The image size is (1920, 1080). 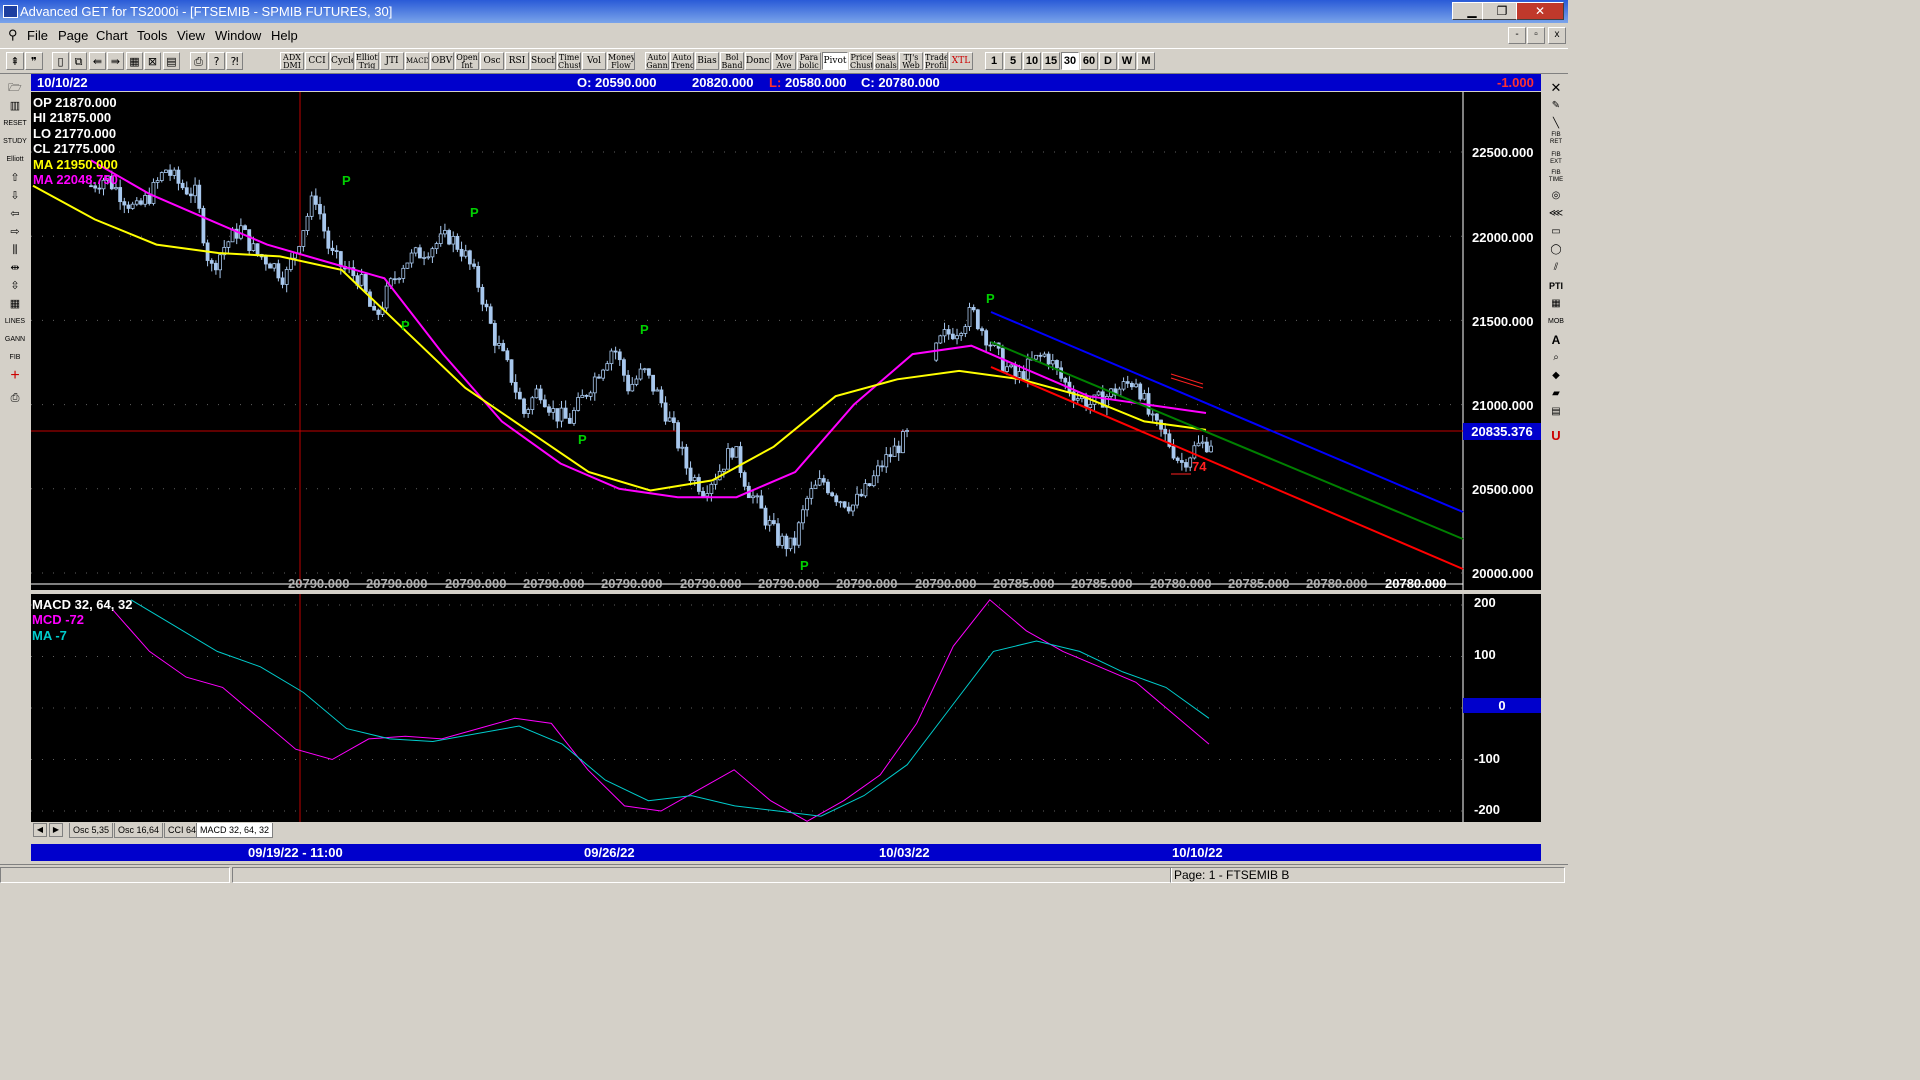 What do you see at coordinates (1556, 358) in the screenshot?
I see `zoom-icon: ⌕` at bounding box center [1556, 358].